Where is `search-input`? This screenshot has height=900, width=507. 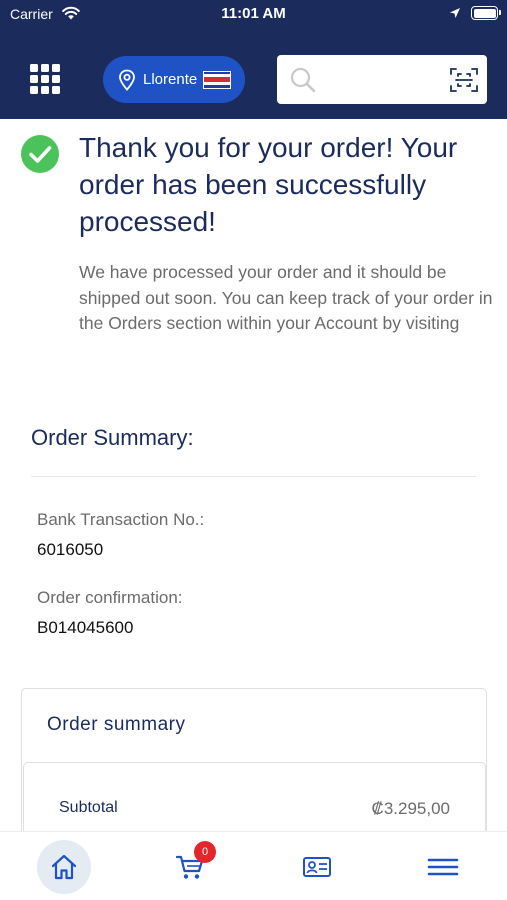 search-input is located at coordinates (380, 79).